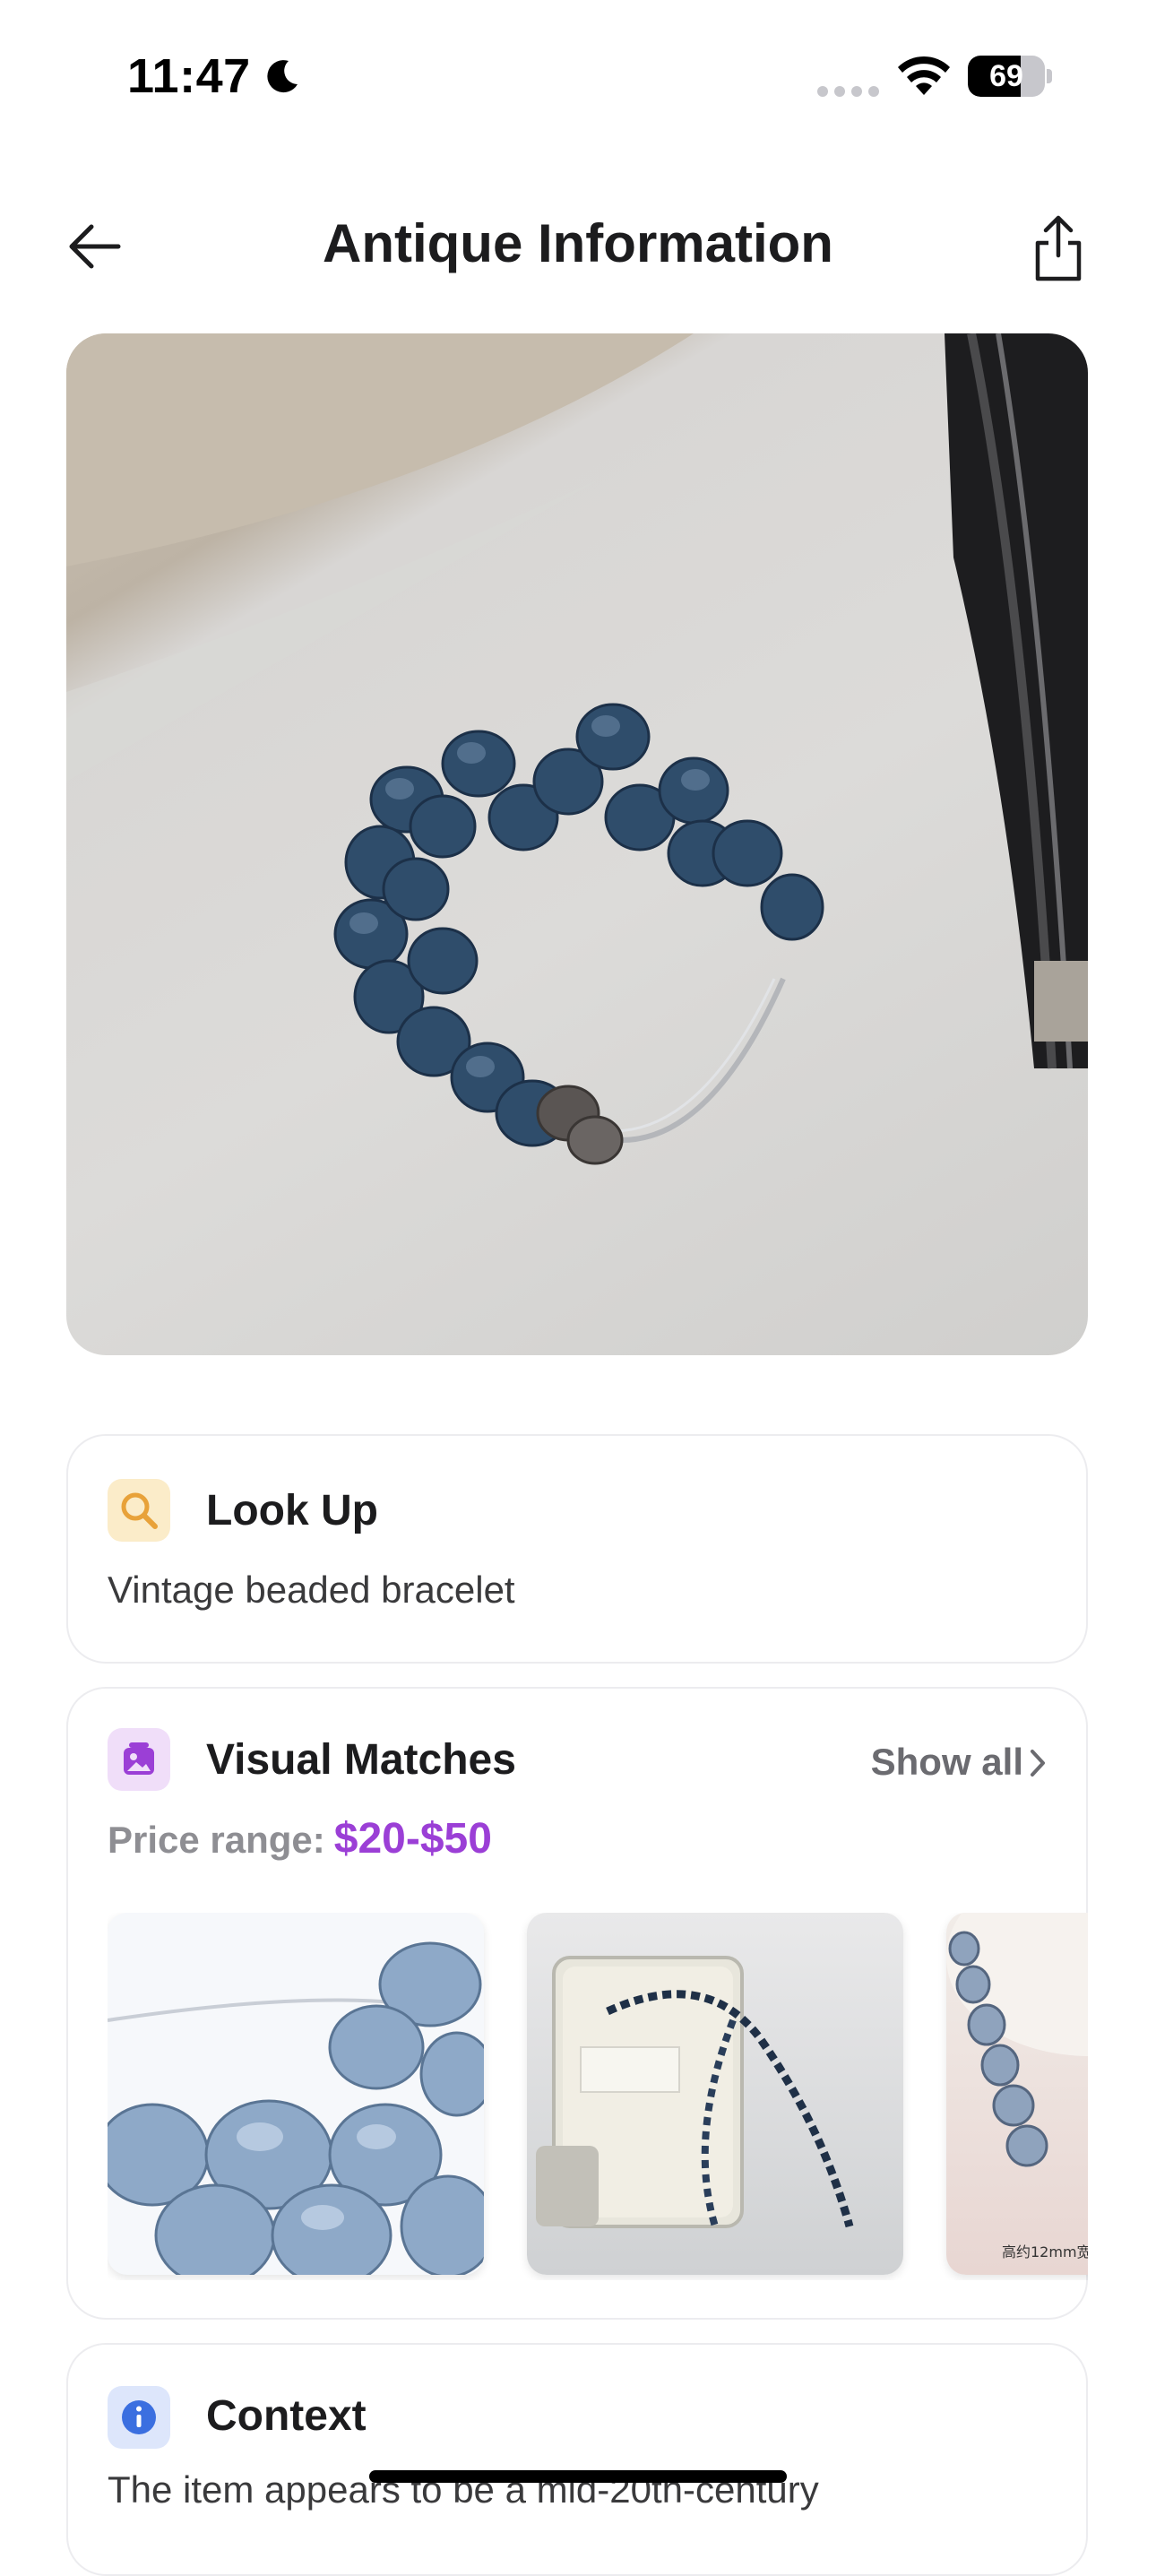 This screenshot has height=2576, width=1156. What do you see at coordinates (1045, 2251) in the screenshot?
I see `match-thumb-caption: 高约12mm宽` at bounding box center [1045, 2251].